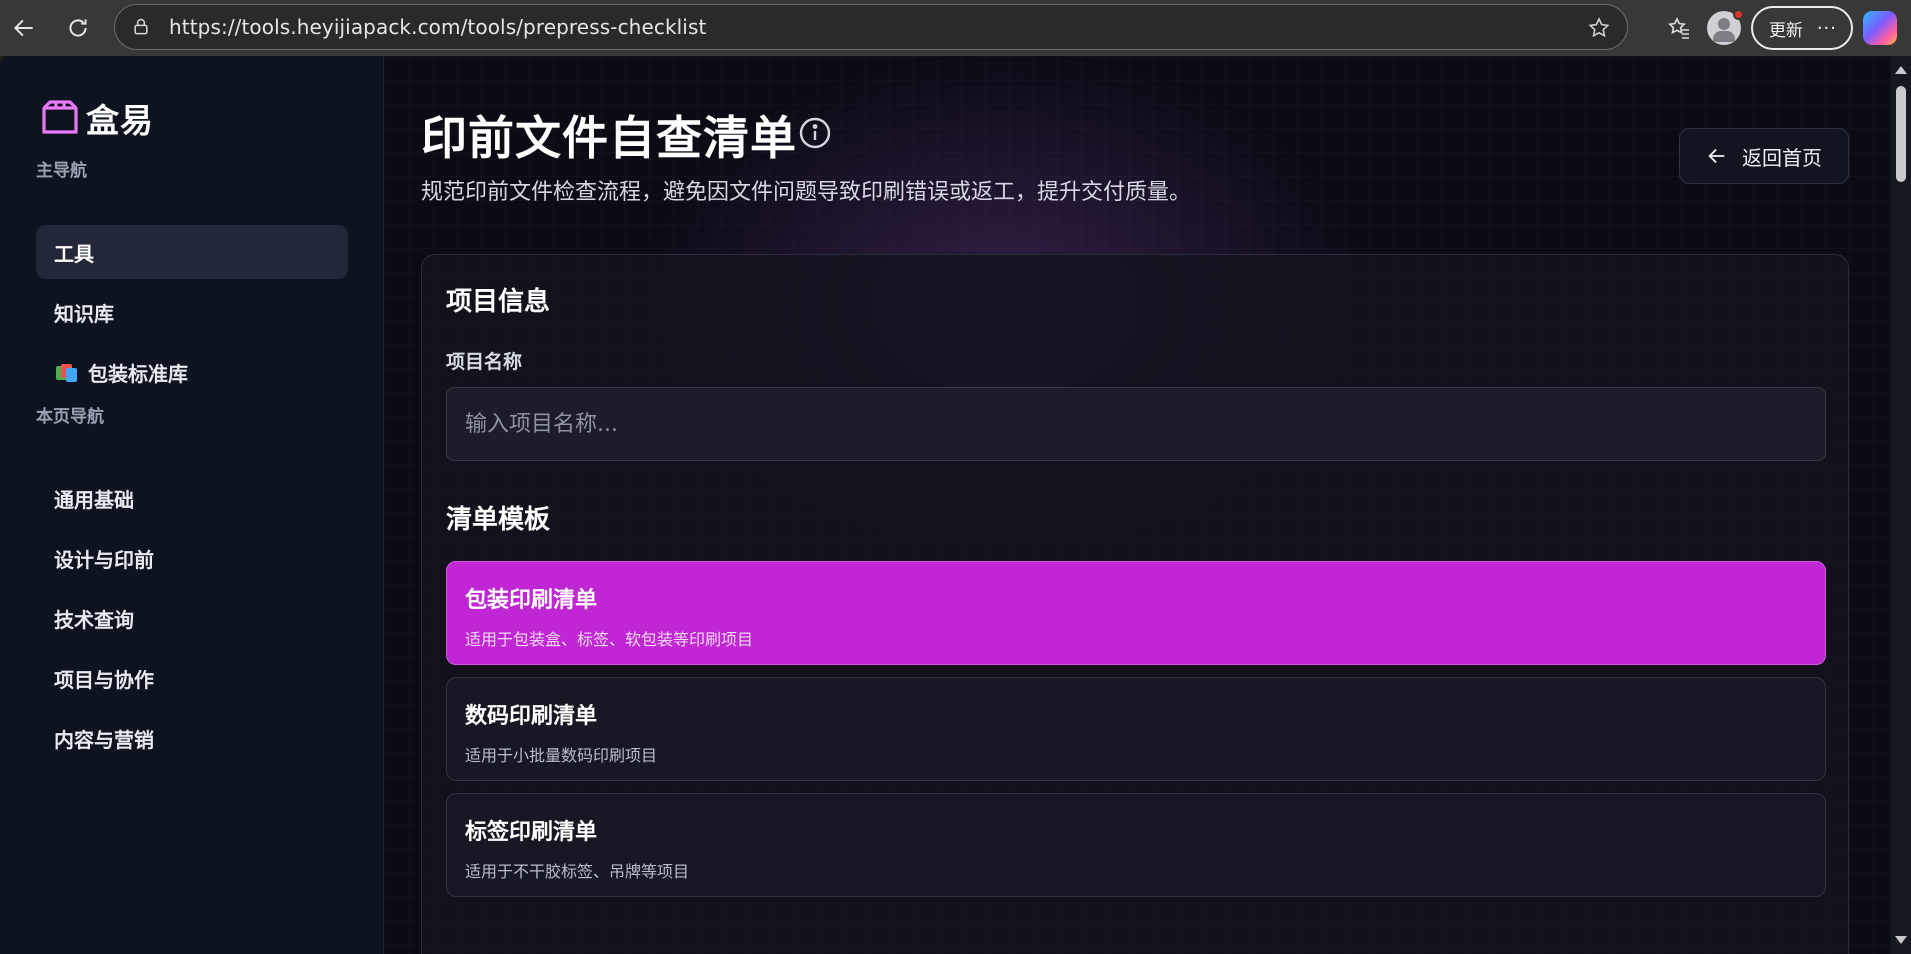 The height and width of the screenshot is (954, 1911). Describe the element at coordinates (1827, 28) in the screenshot. I see `more-options-icon: ···` at that location.